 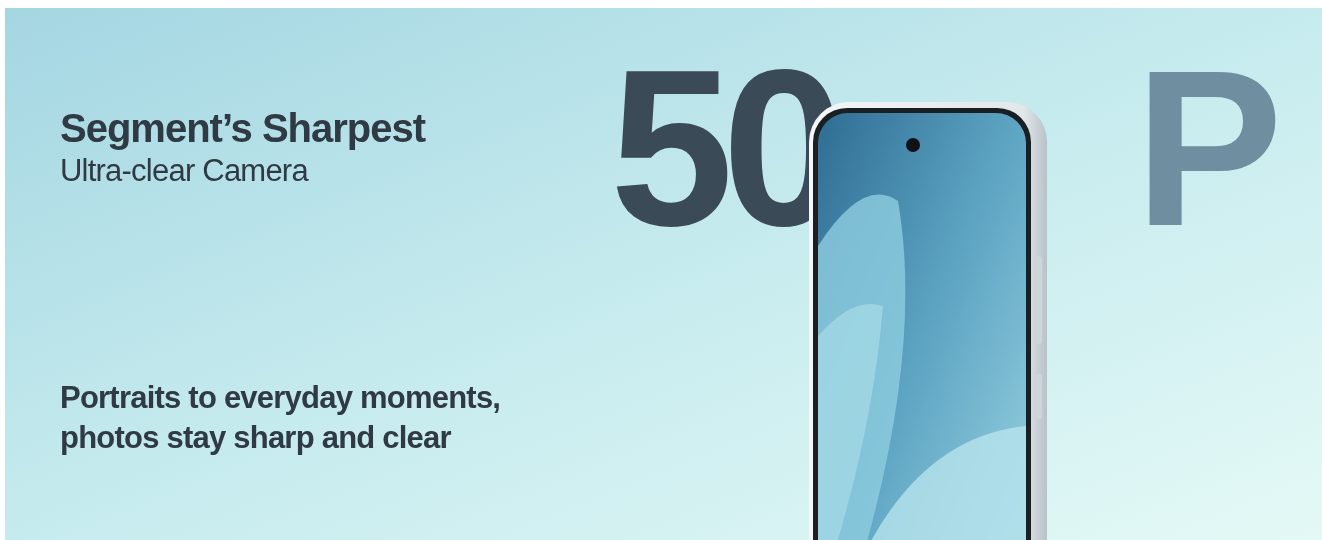 I want to click on caption-line: Portraits to everyday moments,, so click(x=281, y=398).